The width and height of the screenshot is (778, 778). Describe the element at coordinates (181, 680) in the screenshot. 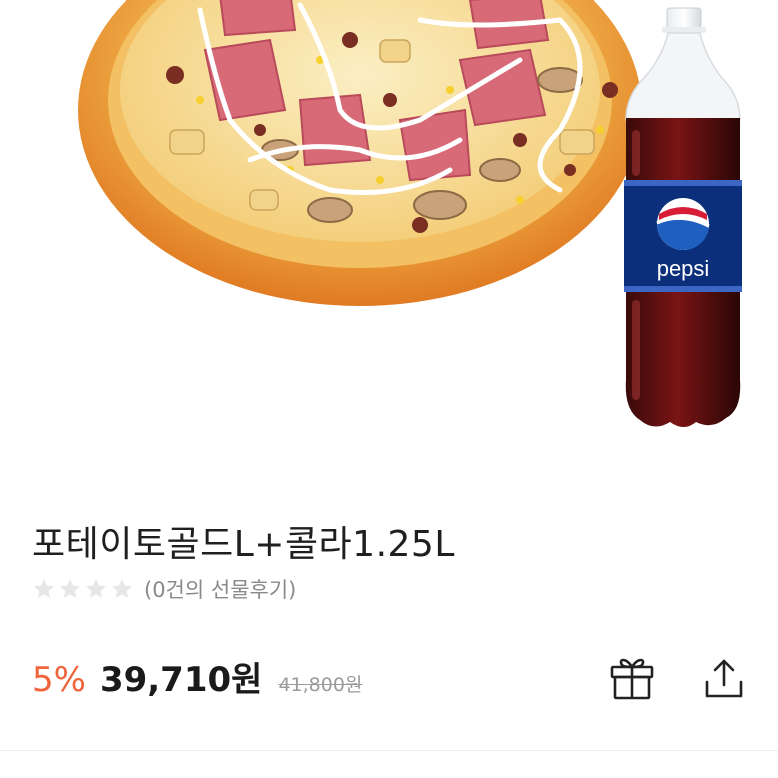

I see `sale-price: 39,710원` at that location.